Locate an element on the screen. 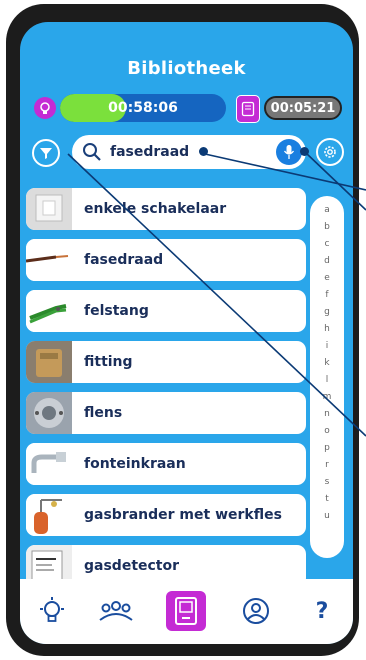 This screenshot has height=660, width=366. item-label: fitting is located at coordinates (108, 362).